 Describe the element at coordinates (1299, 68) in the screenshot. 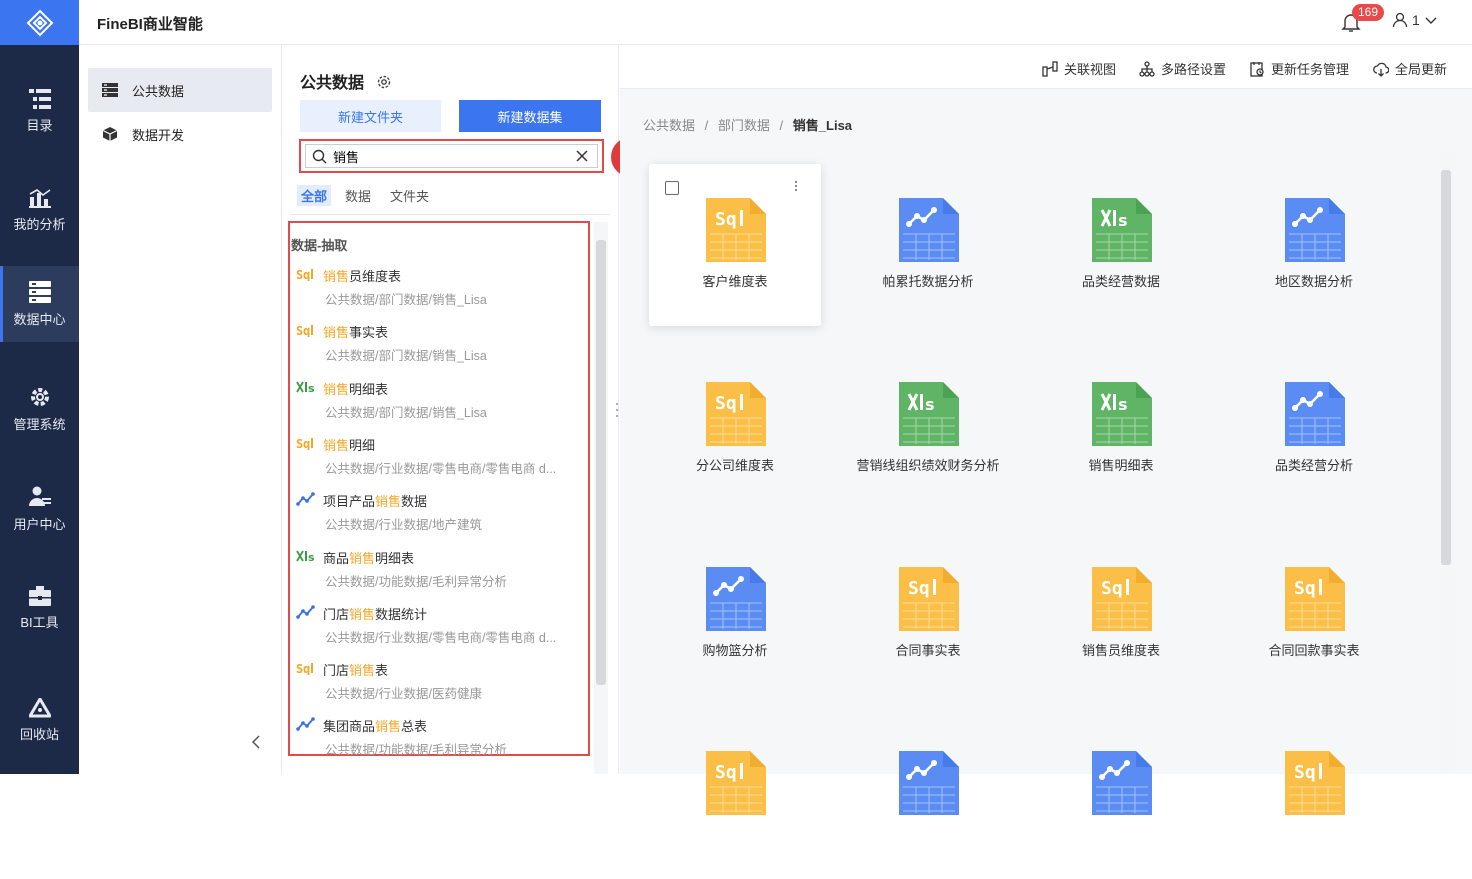

I see `update-task-button: 更新任务管理` at that location.